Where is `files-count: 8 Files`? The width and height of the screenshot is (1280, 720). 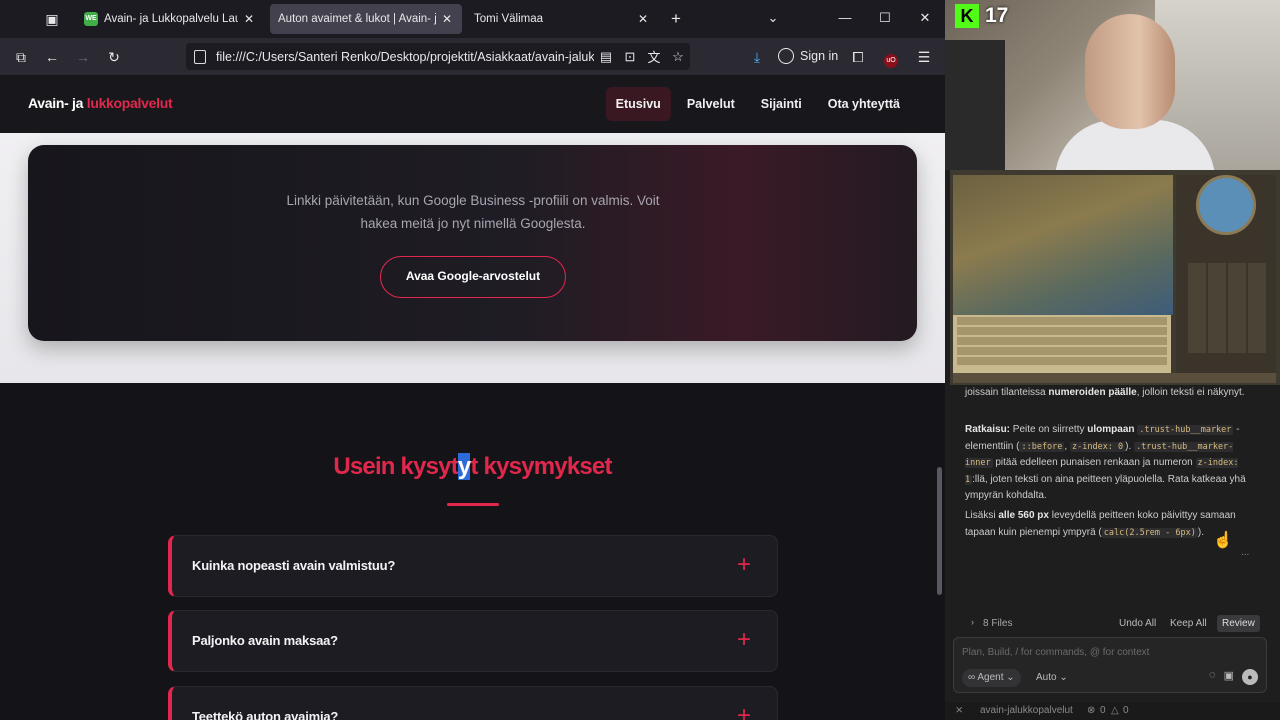
files-count: 8 Files is located at coordinates (997, 623).